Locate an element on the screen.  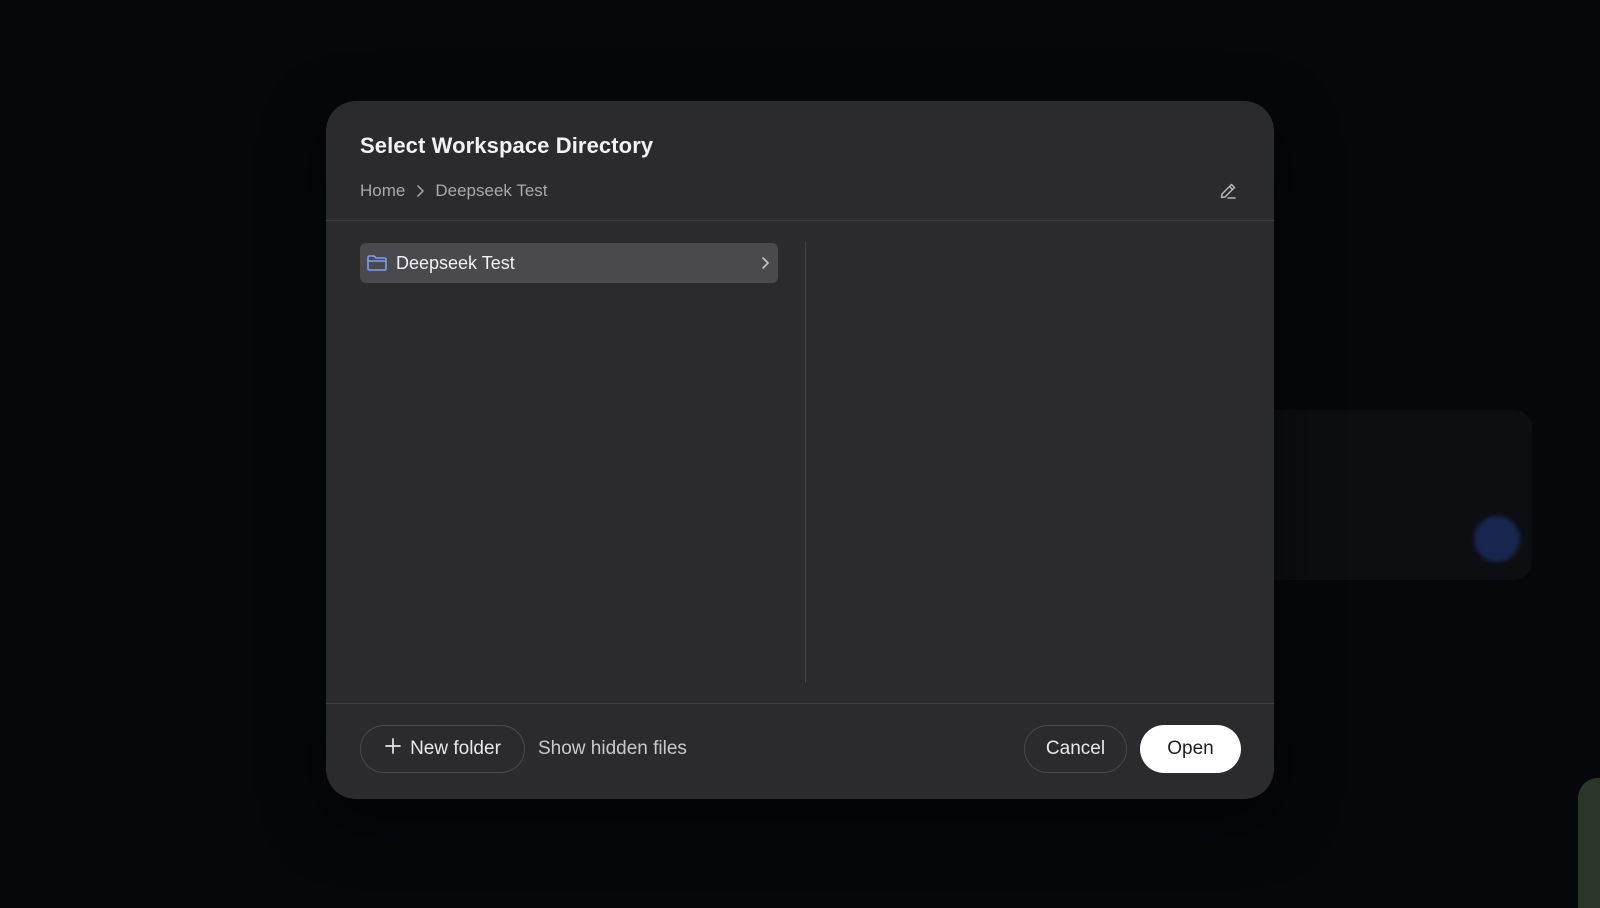
breadcrumb-home: Home is located at coordinates (382, 191).